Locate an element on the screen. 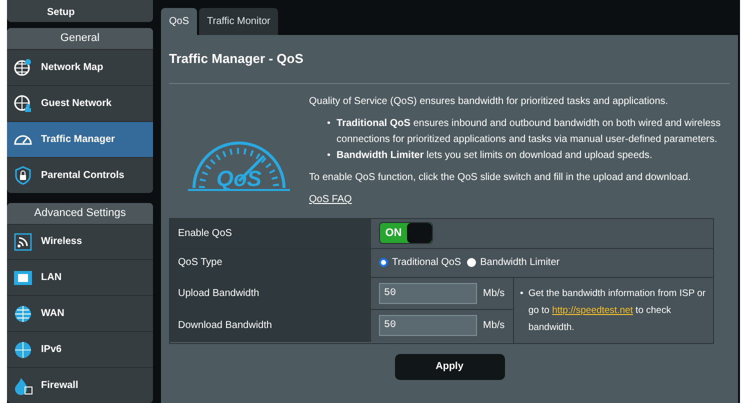  bullet-text: Bandwidth Limiter lets you set limits on download and upload speeds. is located at coordinates (494, 155).